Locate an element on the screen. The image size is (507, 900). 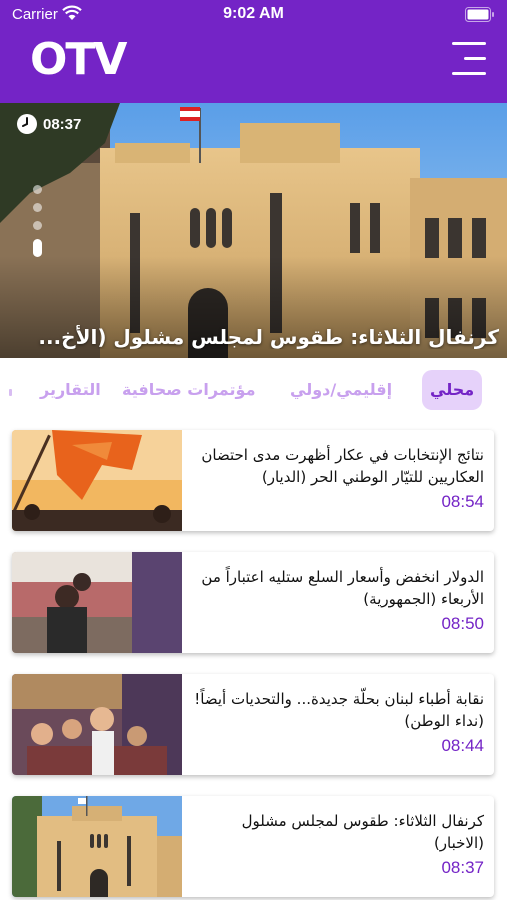
svg-text: OTV is located at coordinates (78, 58).